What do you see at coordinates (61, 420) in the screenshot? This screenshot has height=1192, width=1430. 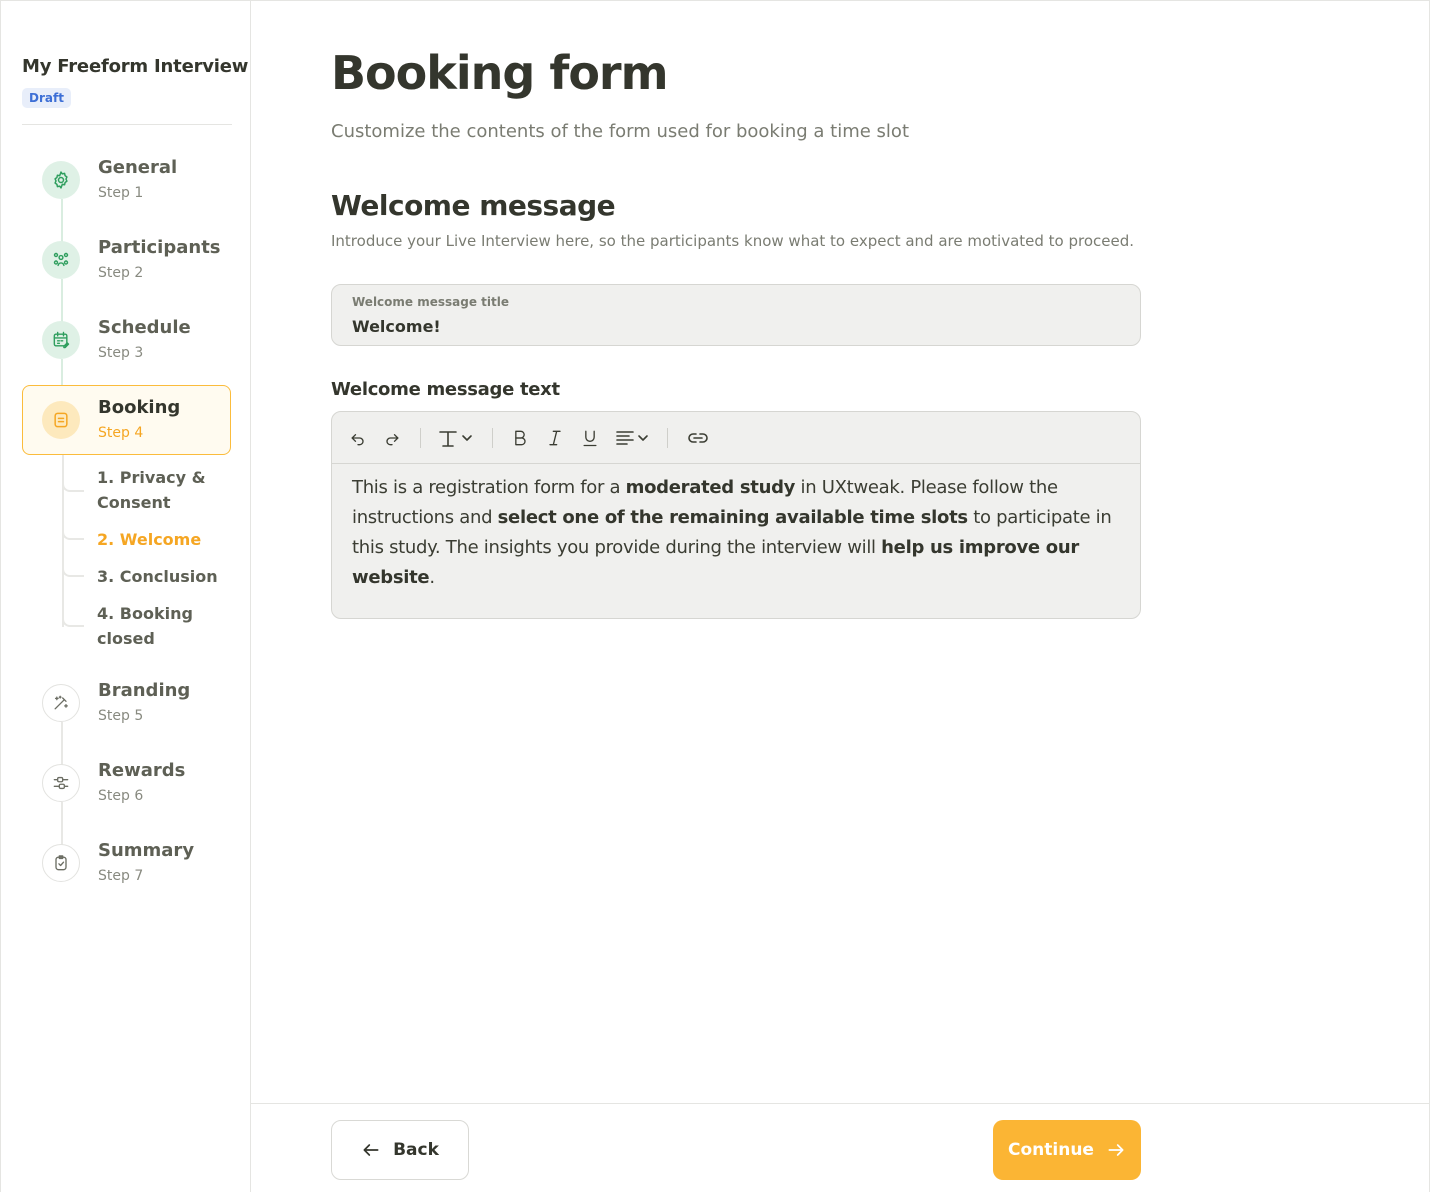 I see `booking-form-icon` at bounding box center [61, 420].